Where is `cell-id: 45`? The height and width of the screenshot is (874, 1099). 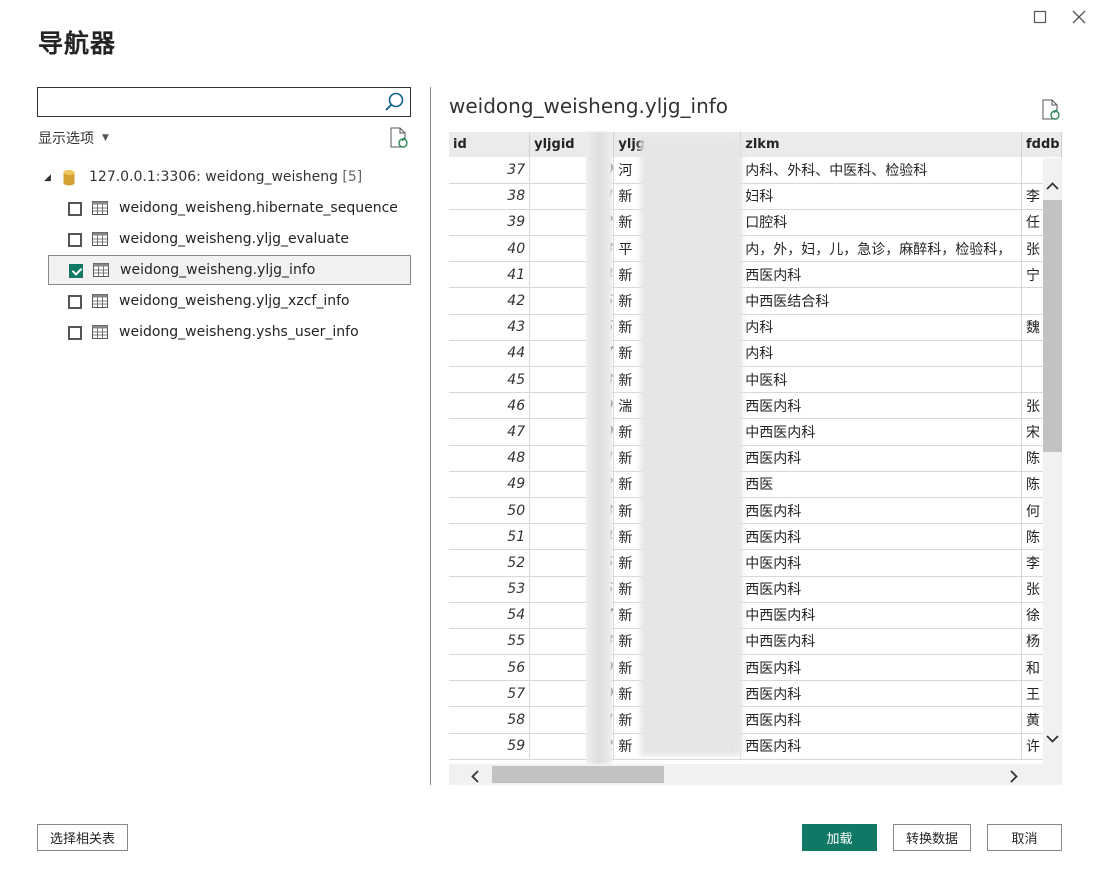 cell-id: 45 is located at coordinates (490, 380).